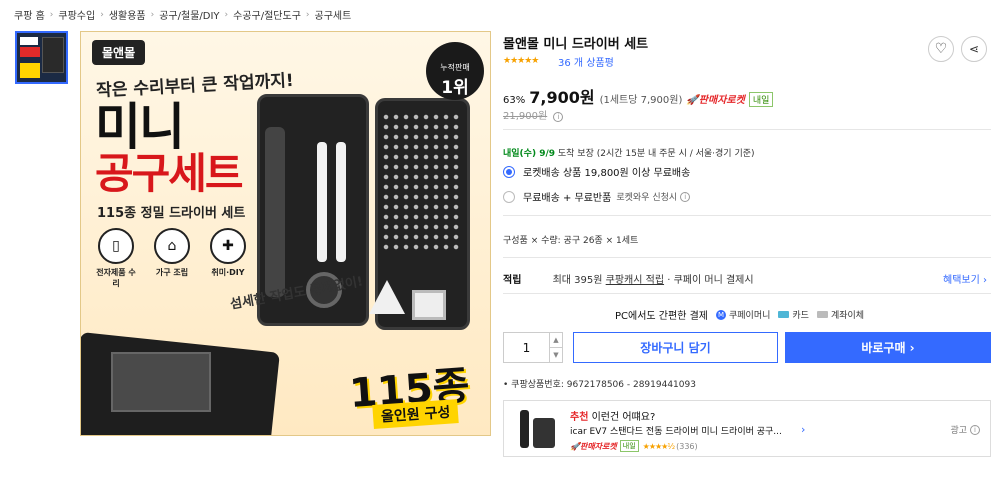 This screenshot has height=500, width=1000. Describe the element at coordinates (586, 61) in the screenshot. I see `review-count-link: 36 개 상품평` at that location.